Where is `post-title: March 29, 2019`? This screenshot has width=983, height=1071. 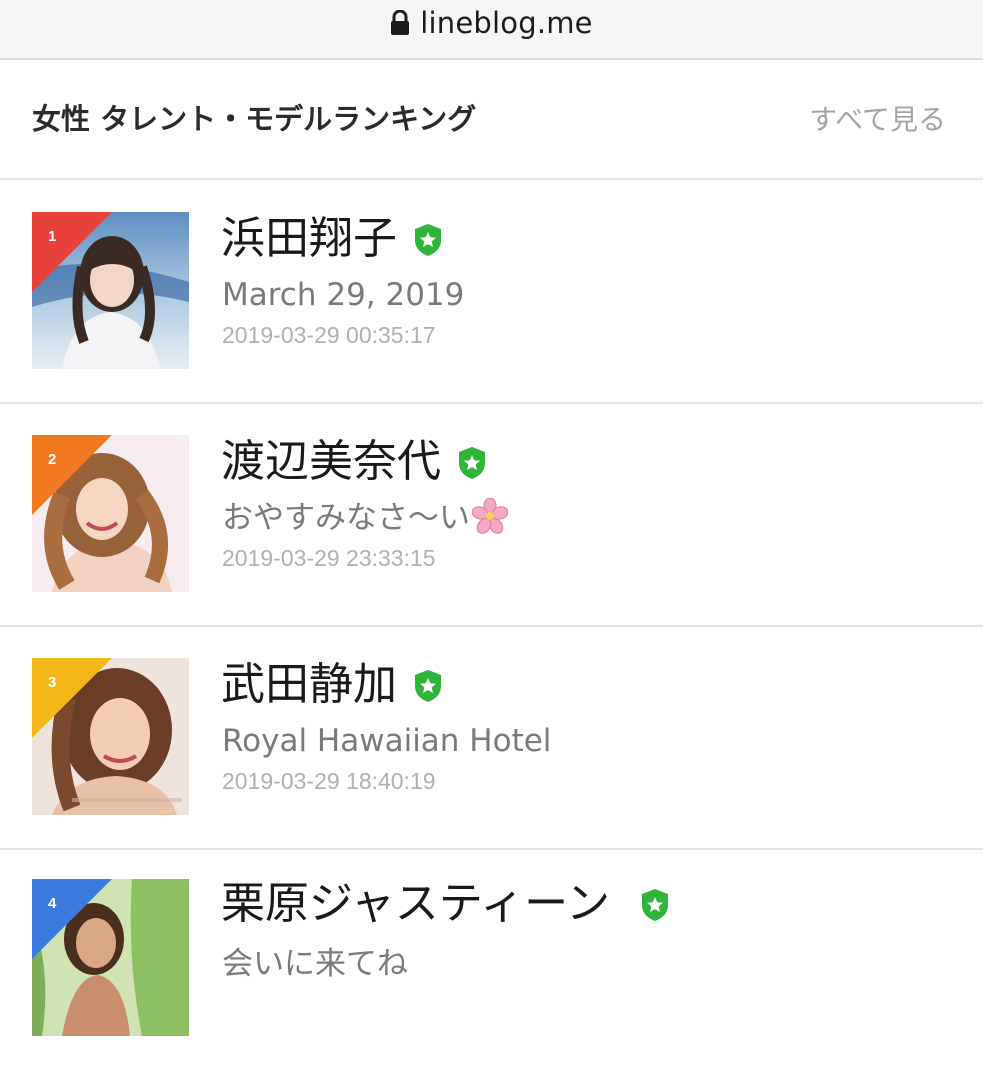
post-title: March 29, 2019 is located at coordinates (343, 295).